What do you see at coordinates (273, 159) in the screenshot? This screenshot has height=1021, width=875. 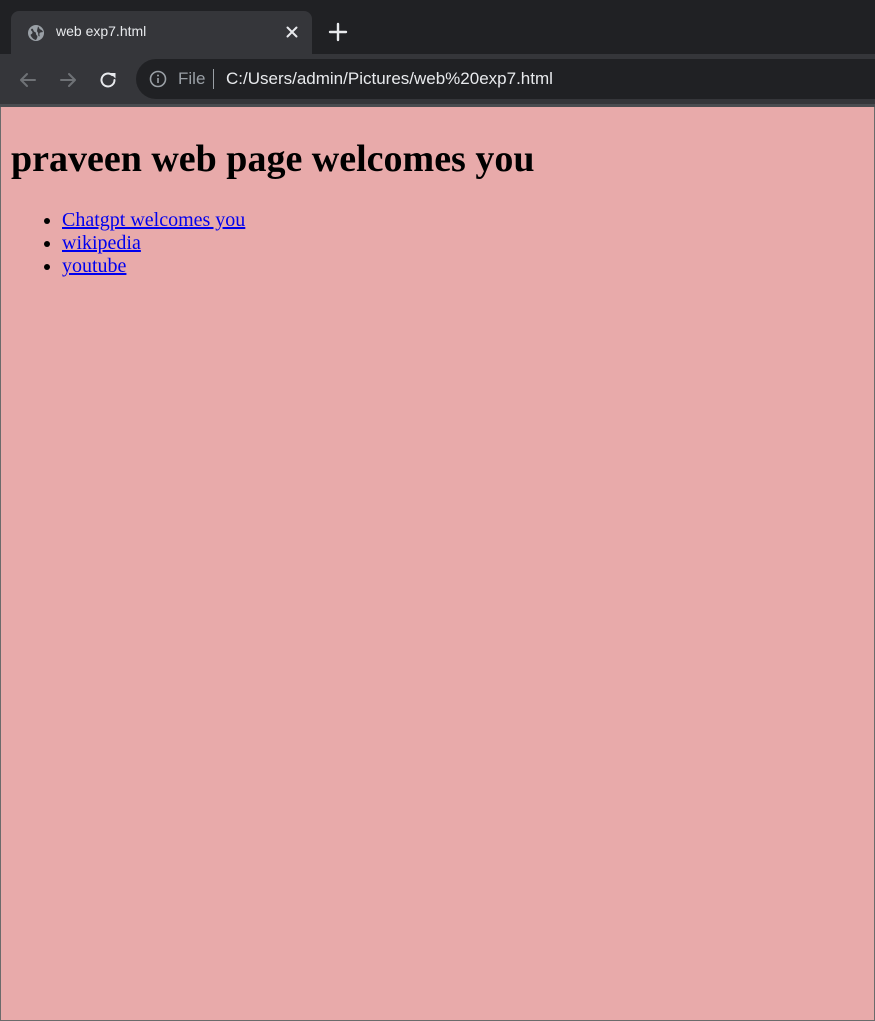 I see `page-heading: praveen web page welcomes you` at bounding box center [273, 159].